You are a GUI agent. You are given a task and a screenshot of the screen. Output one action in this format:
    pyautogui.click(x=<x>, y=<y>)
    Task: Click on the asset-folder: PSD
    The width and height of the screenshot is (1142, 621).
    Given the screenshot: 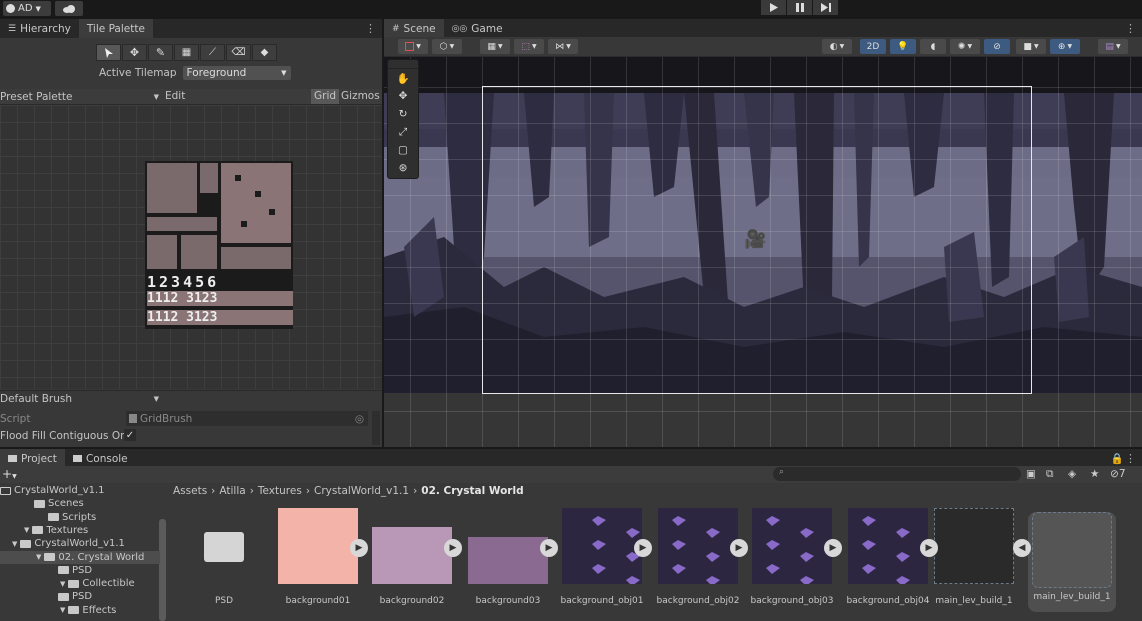 What is the action you would take?
    pyautogui.click(x=224, y=558)
    